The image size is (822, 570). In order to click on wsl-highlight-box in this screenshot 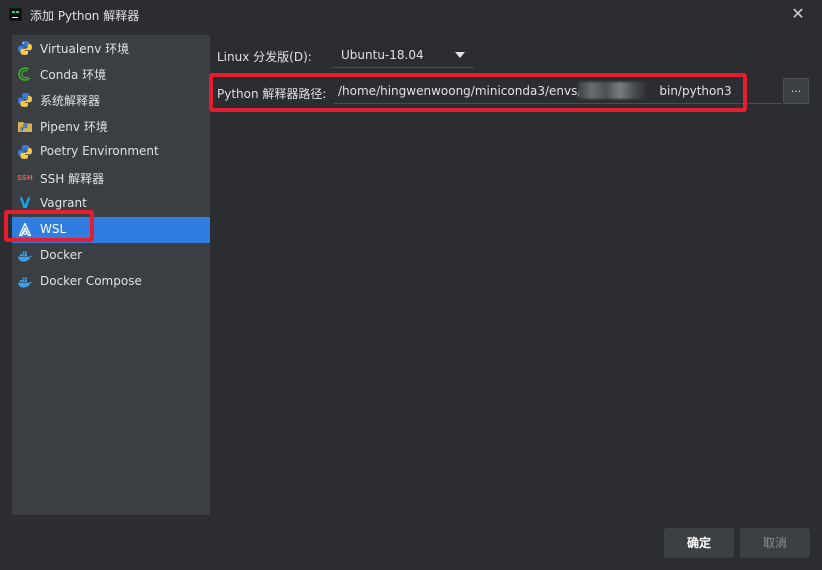, I will do `click(49, 226)`.